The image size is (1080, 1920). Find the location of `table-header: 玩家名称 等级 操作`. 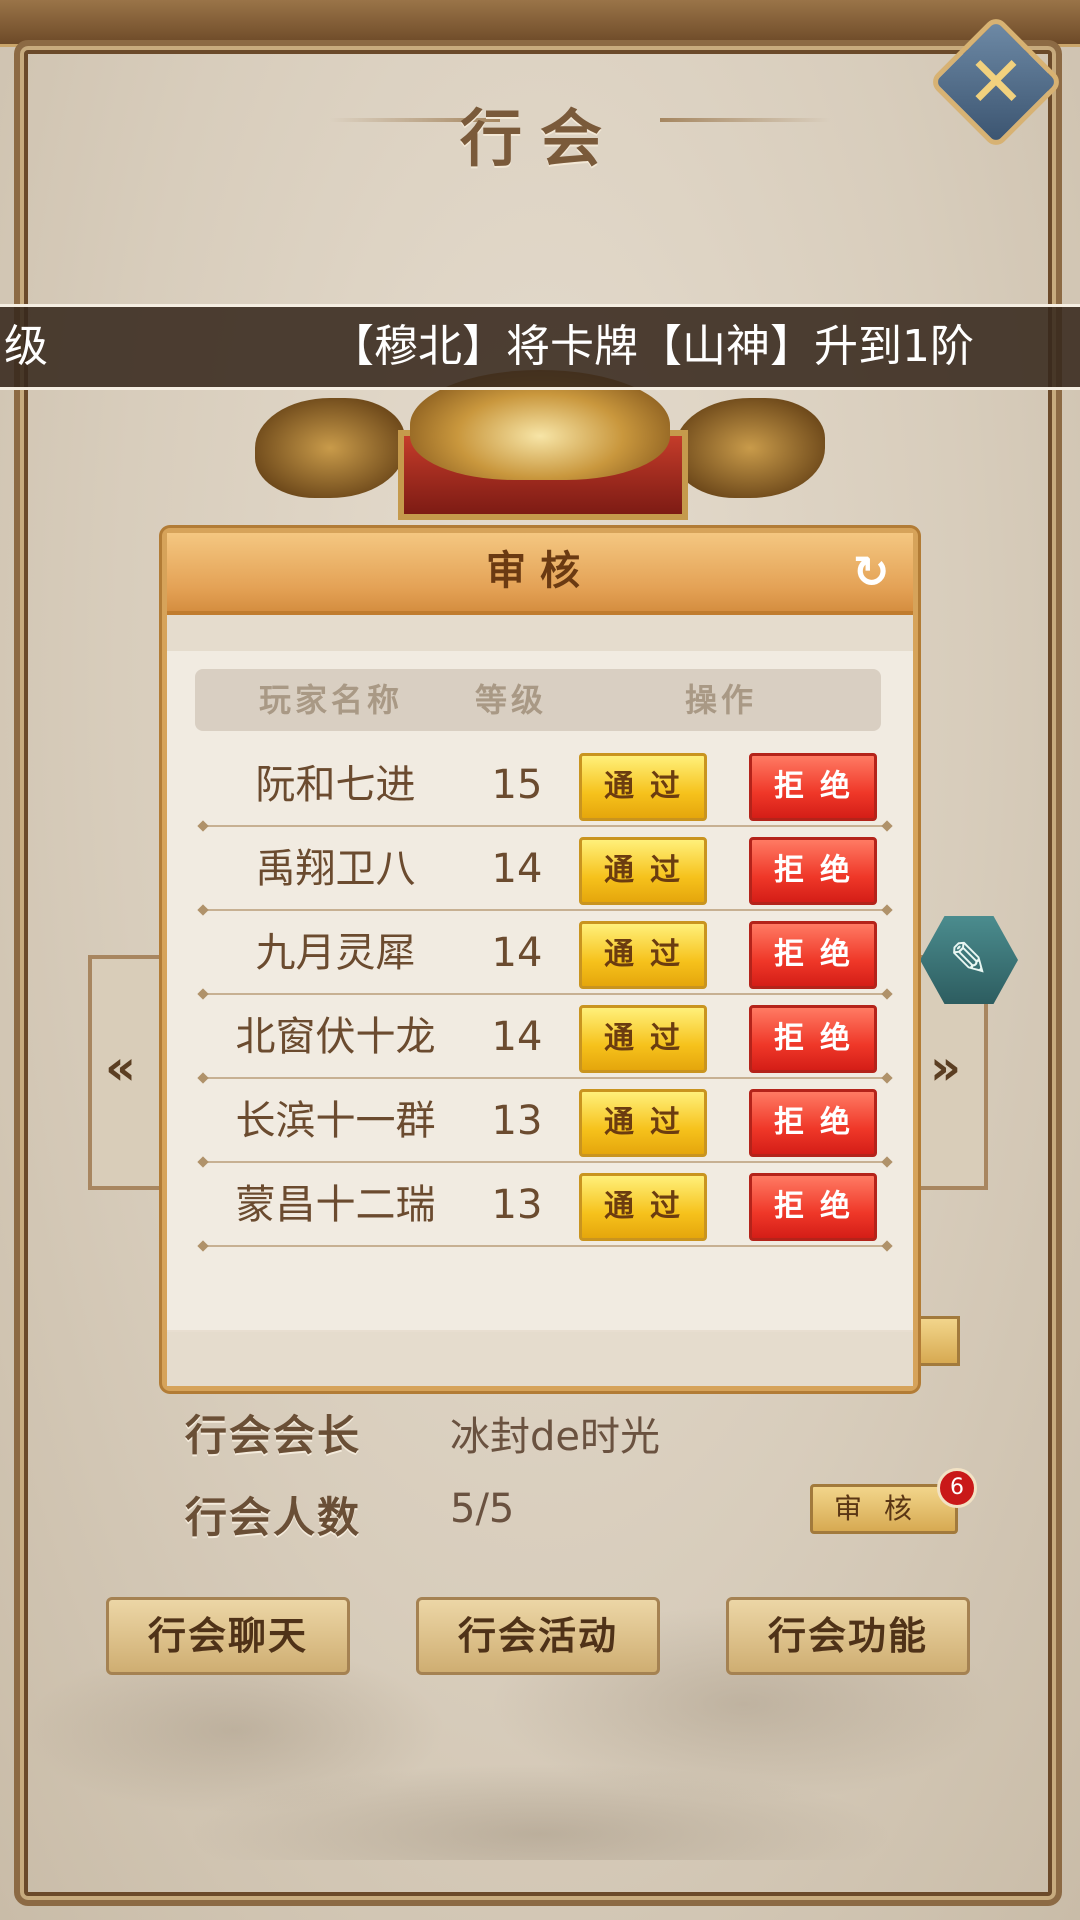

table-header: 玩家名称 等级 操作 is located at coordinates (538, 700).